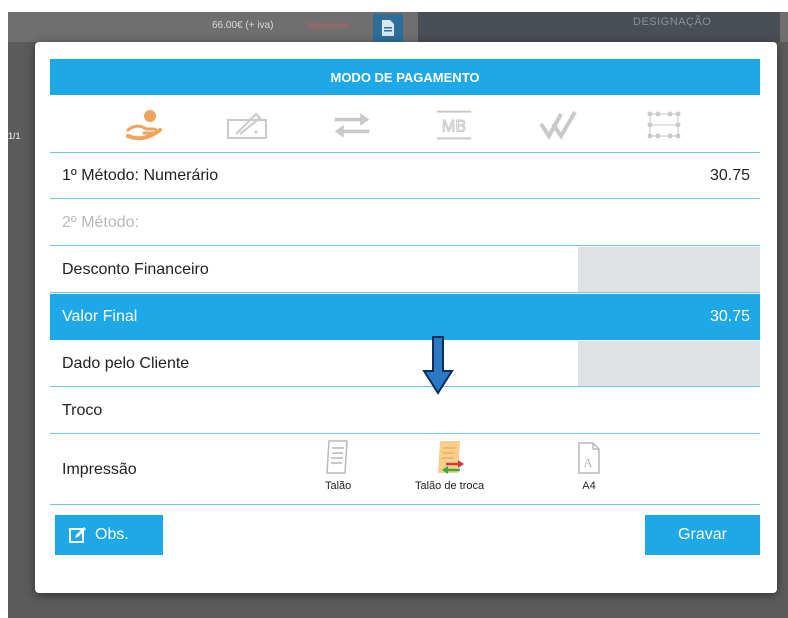 The height and width of the screenshot is (618, 788). I want to click on double-check-icon, so click(558, 125).